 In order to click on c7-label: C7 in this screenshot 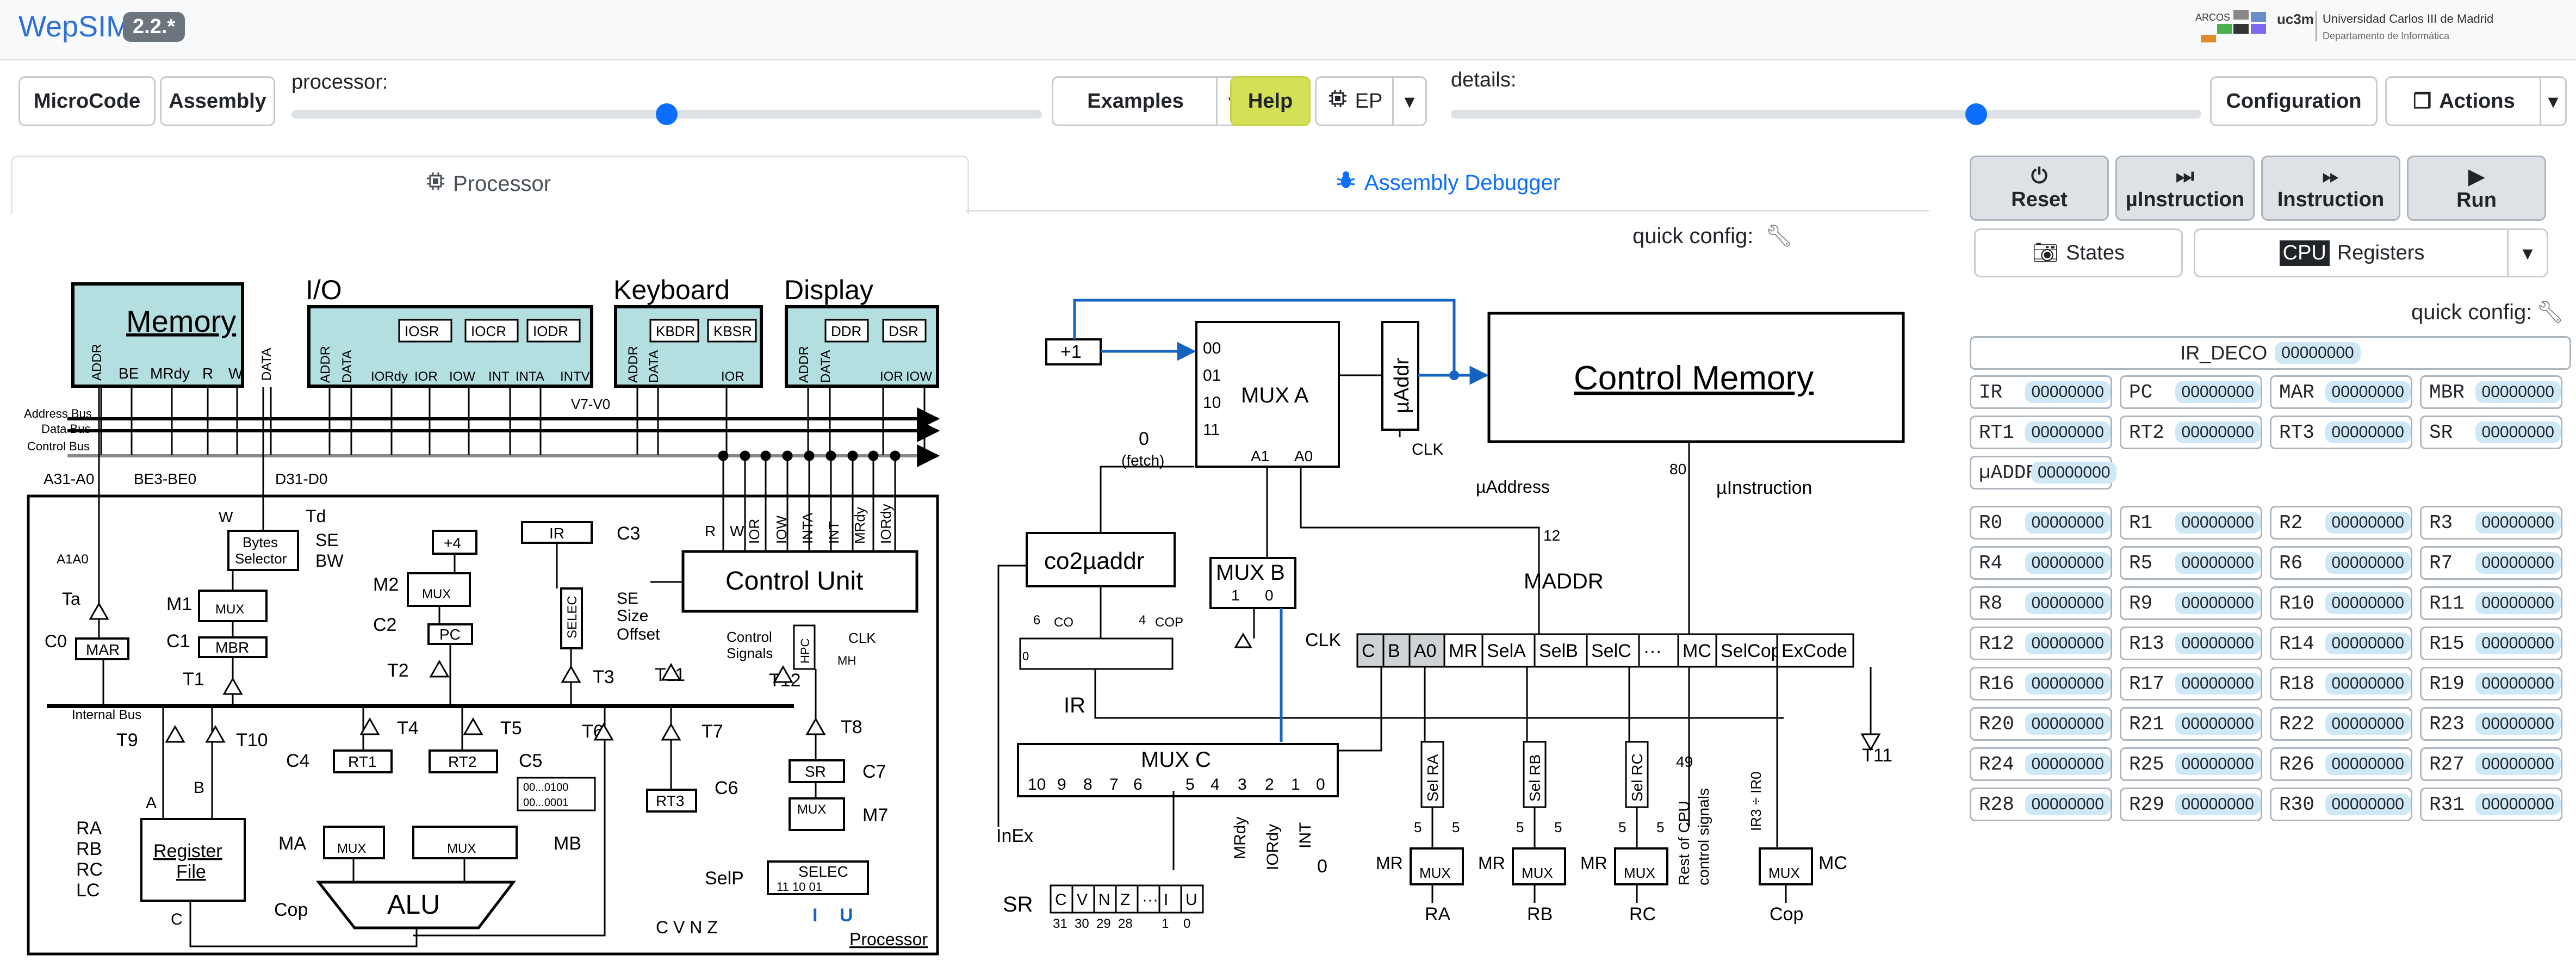, I will do `click(874, 771)`.